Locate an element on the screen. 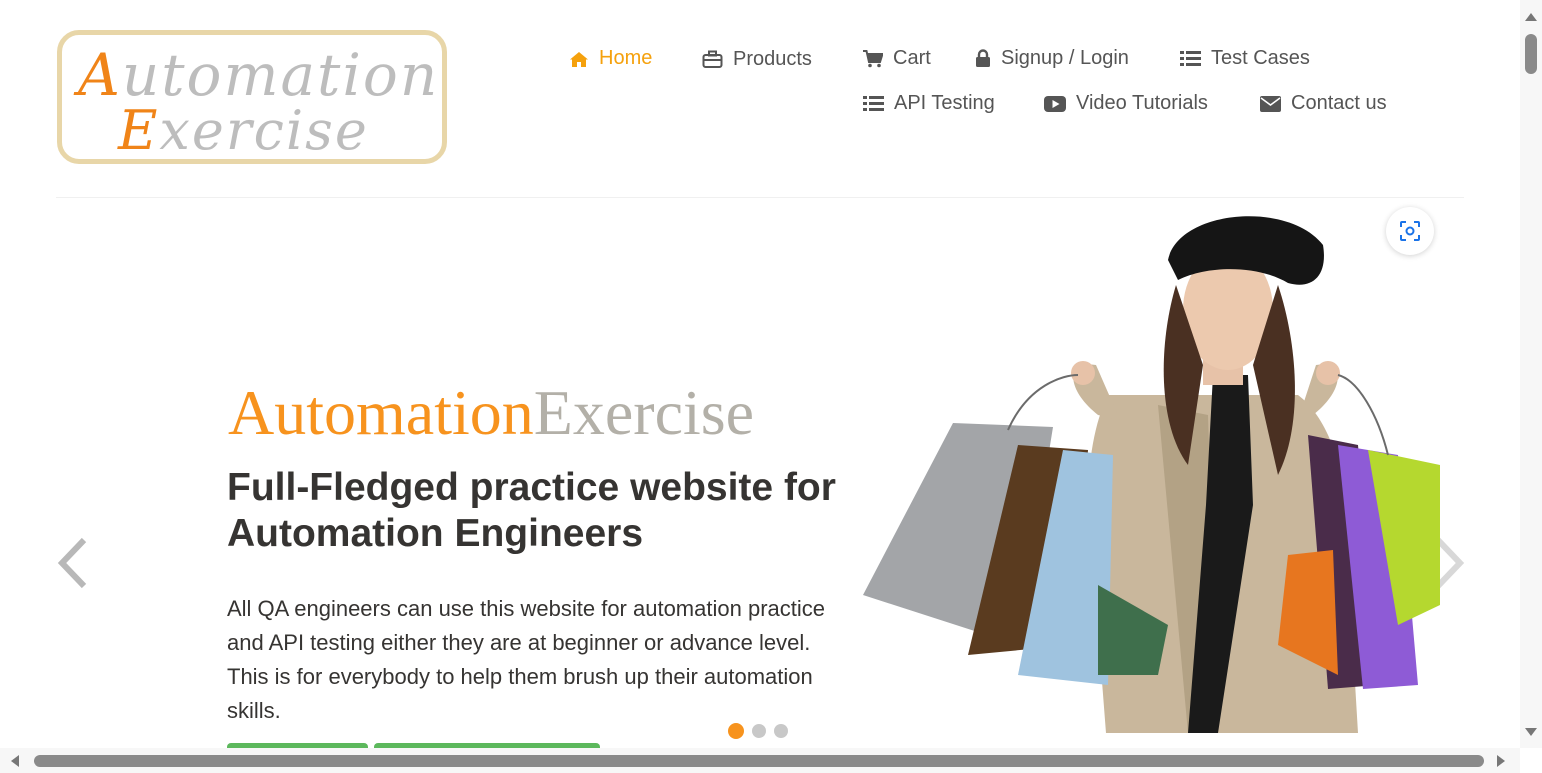 The width and height of the screenshot is (1542, 773). carousel-indicators is located at coordinates (758, 731).